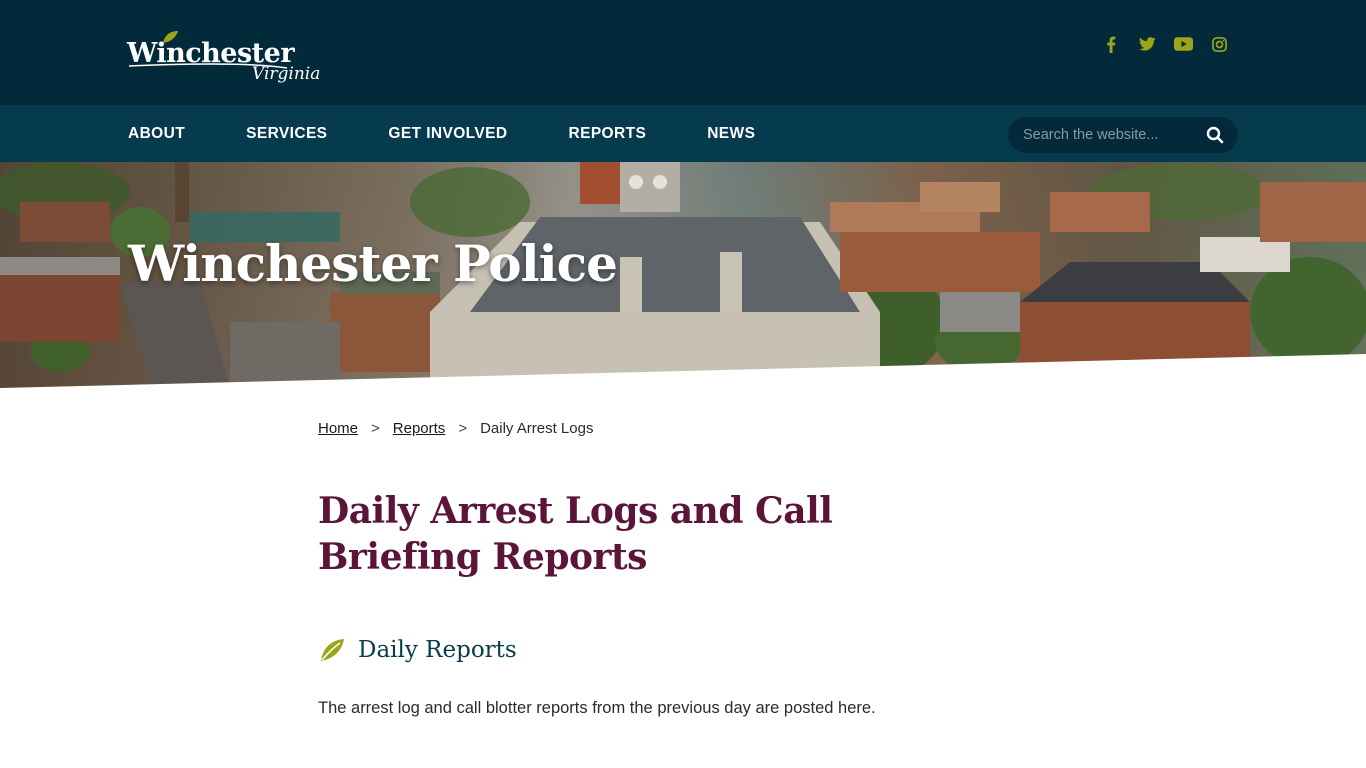 This screenshot has height=768, width=1366. What do you see at coordinates (1215, 135) in the screenshot?
I see `search-icon` at bounding box center [1215, 135].